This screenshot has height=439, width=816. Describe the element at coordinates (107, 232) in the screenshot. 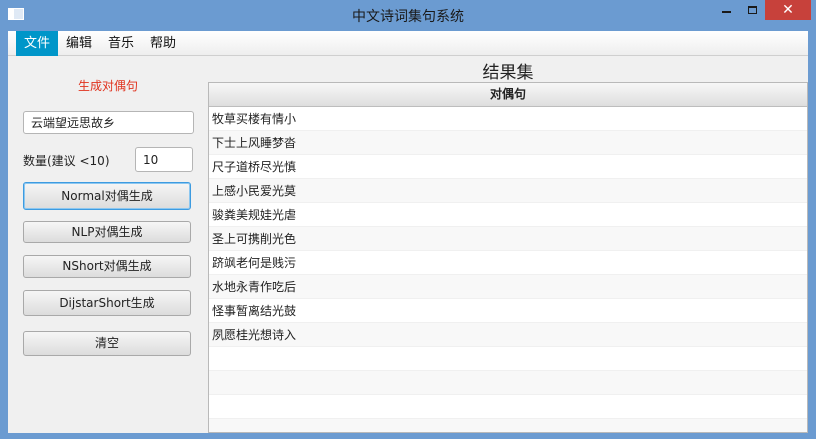

I see `nlp-generate-button: NLP对偶生成` at that location.